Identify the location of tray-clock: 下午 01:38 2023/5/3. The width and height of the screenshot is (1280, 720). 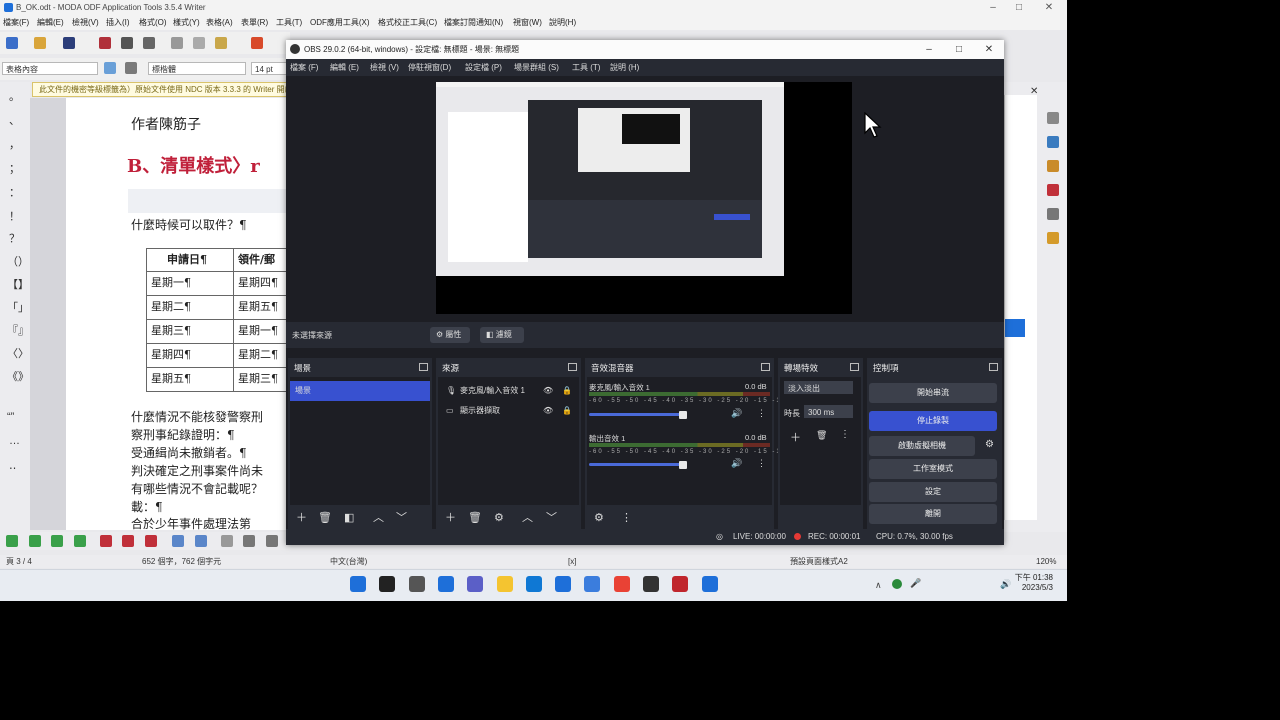
(1034, 583).